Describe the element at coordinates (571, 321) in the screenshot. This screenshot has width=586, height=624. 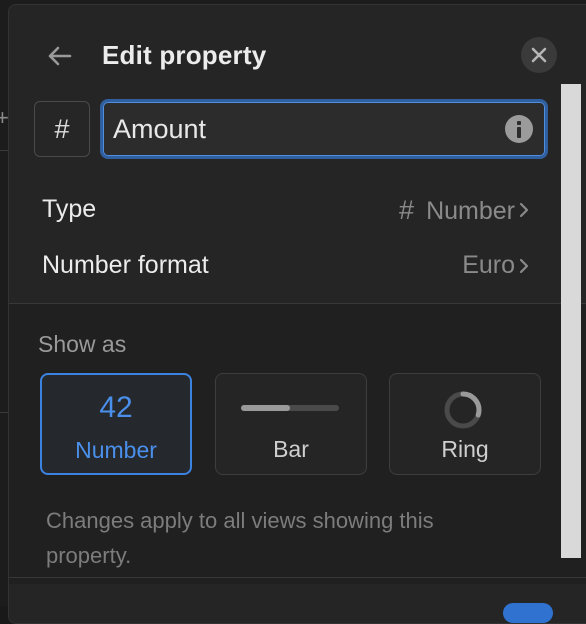
I see `scrollbar-thumb` at that location.